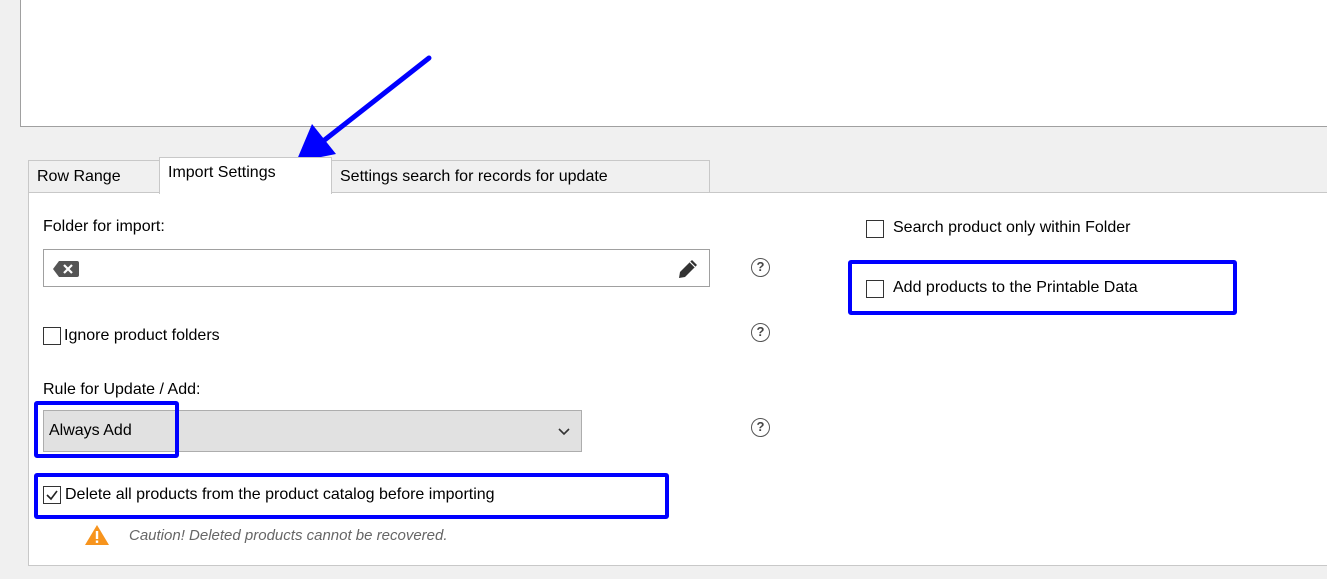 Image resolution: width=1327 pixels, height=579 pixels. What do you see at coordinates (104, 226) in the screenshot?
I see `folder-label: Folder for import:` at bounding box center [104, 226].